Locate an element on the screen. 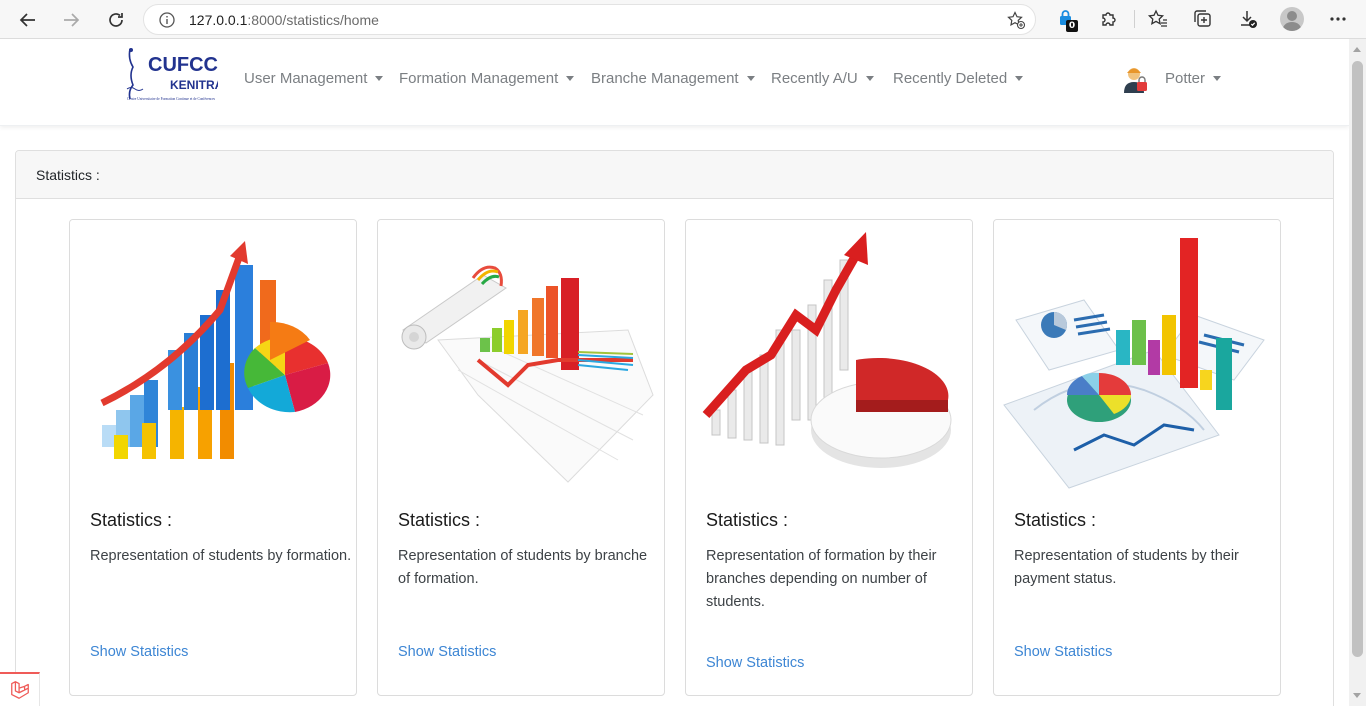 This screenshot has width=1366, height=706. add-favorite-icon is located at coordinates (1016, 20).